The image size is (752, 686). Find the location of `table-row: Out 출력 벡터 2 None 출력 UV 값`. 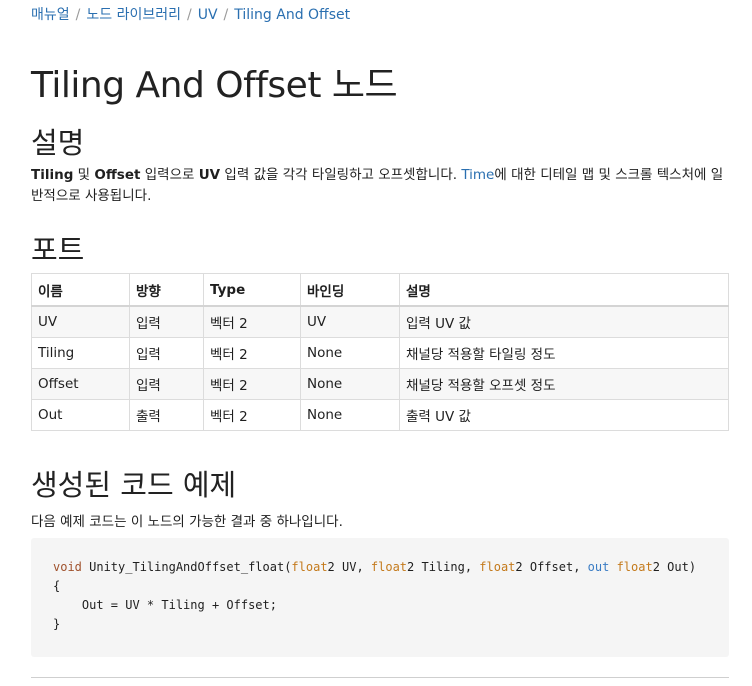

table-row: Out 출력 벡터 2 None 출력 UV 값 is located at coordinates (380, 415).